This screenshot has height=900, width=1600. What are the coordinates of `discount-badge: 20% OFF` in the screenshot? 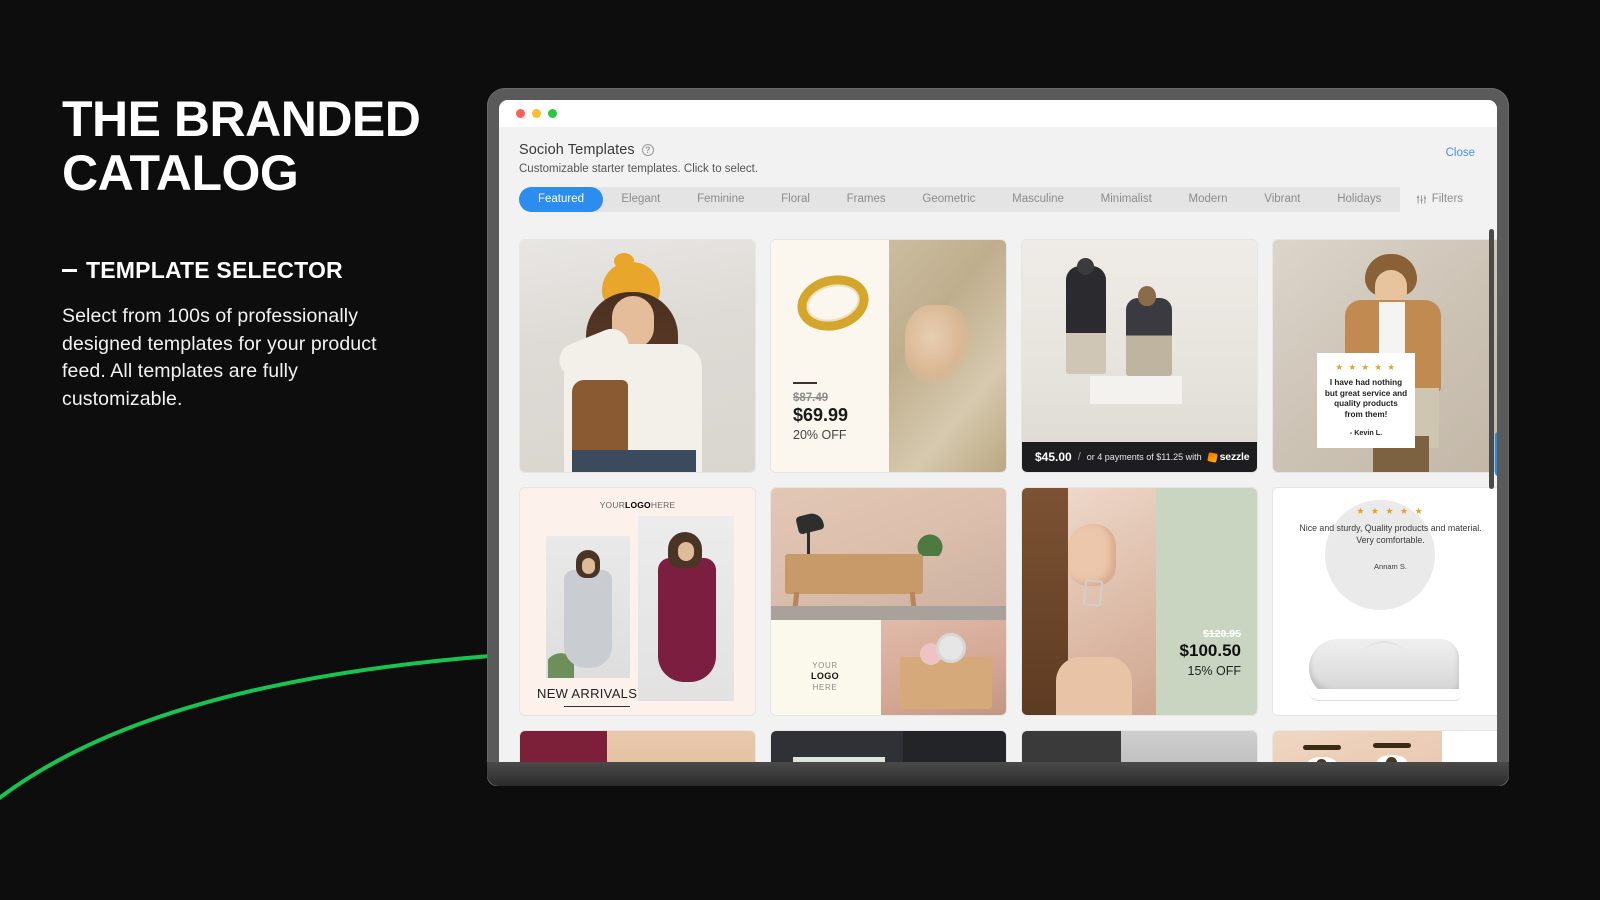 It's located at (820, 435).